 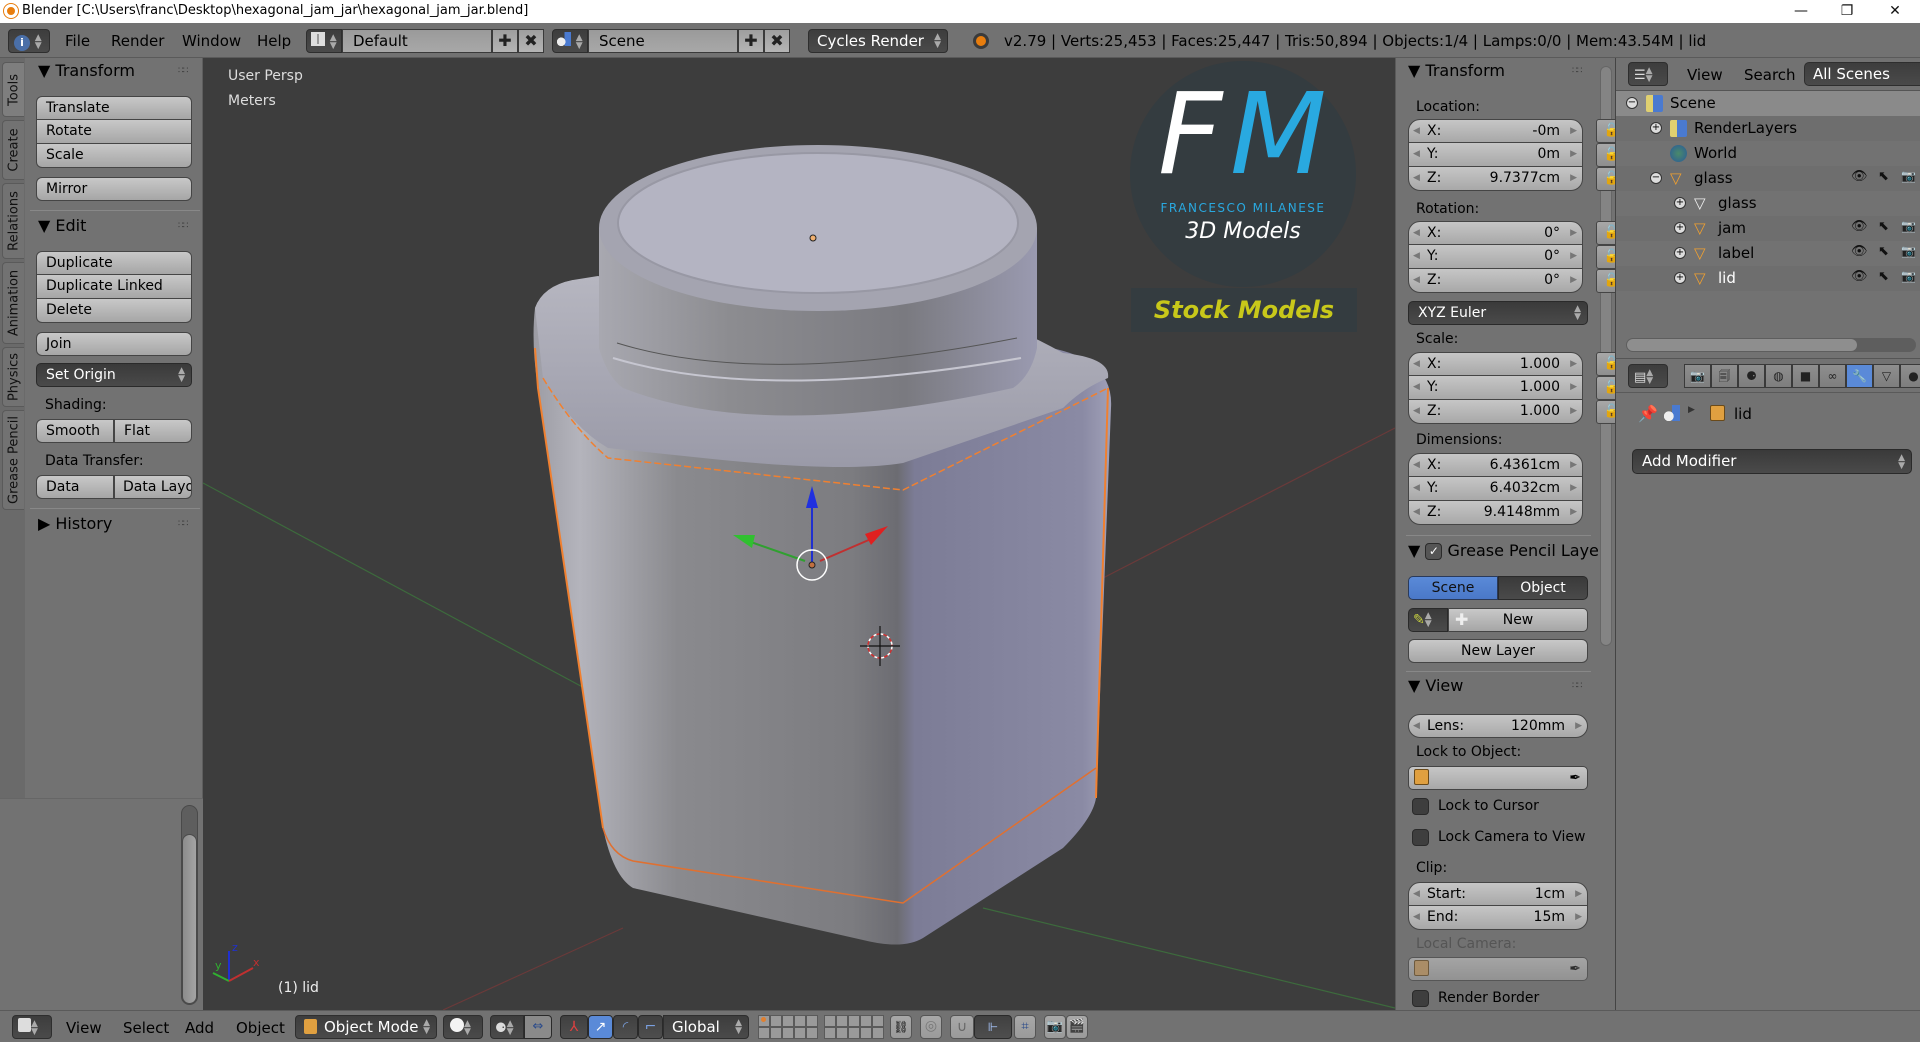 What do you see at coordinates (1456, 70) in the screenshot?
I see `transform-panel-header: ▼ Transform` at bounding box center [1456, 70].